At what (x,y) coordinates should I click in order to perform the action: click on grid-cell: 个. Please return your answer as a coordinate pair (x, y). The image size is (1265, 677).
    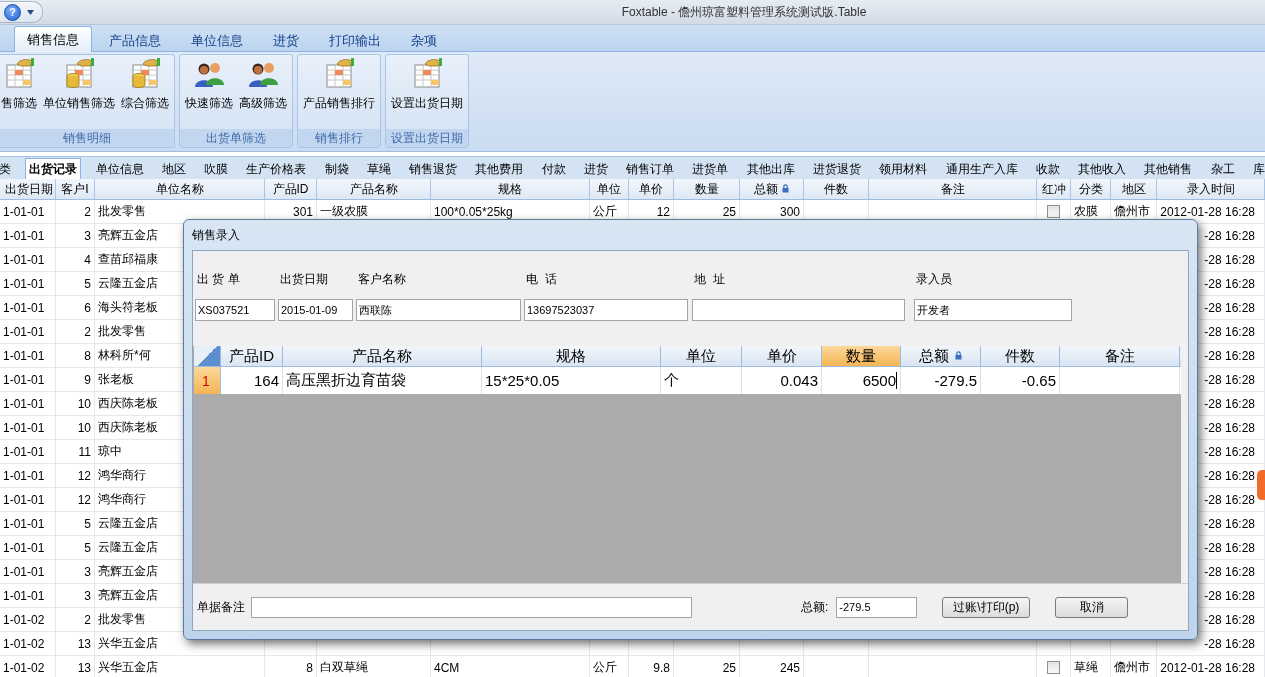
    Looking at the image, I should click on (701, 380).